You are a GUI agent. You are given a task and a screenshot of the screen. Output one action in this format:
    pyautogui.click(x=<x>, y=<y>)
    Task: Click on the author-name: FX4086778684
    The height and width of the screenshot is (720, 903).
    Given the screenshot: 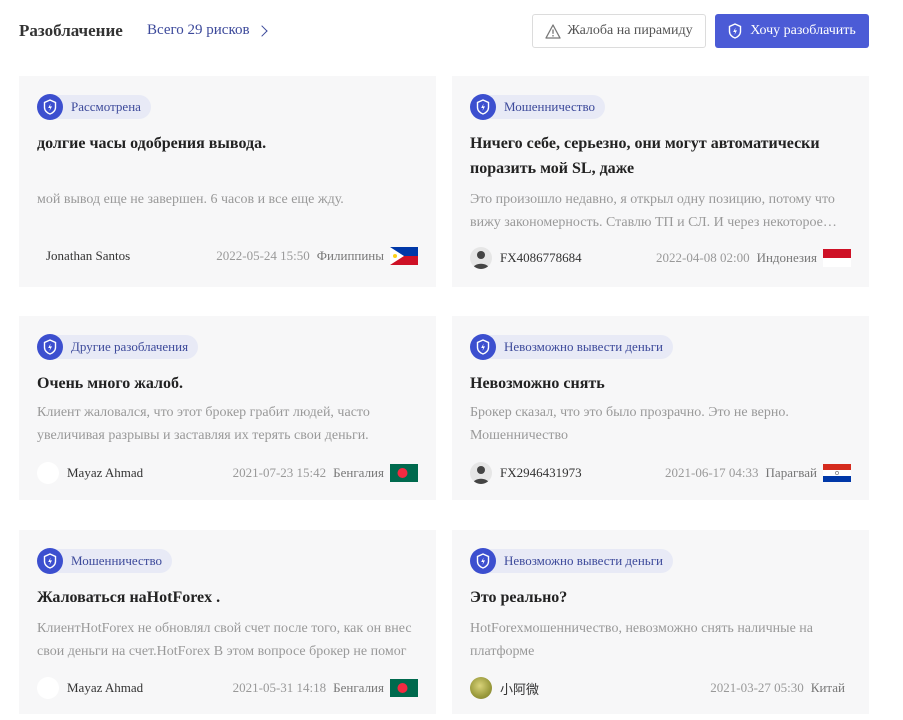 What is the action you would take?
    pyautogui.click(x=541, y=257)
    